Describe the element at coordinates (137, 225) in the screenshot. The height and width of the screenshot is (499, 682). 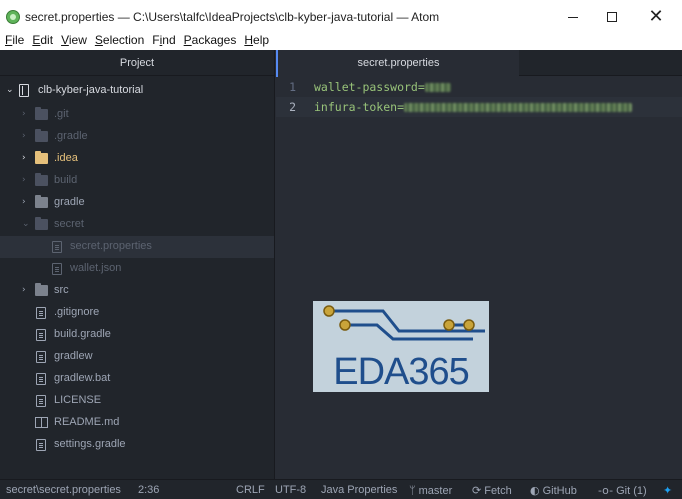
I see `tree-item-secret: ⌄ secret` at that location.